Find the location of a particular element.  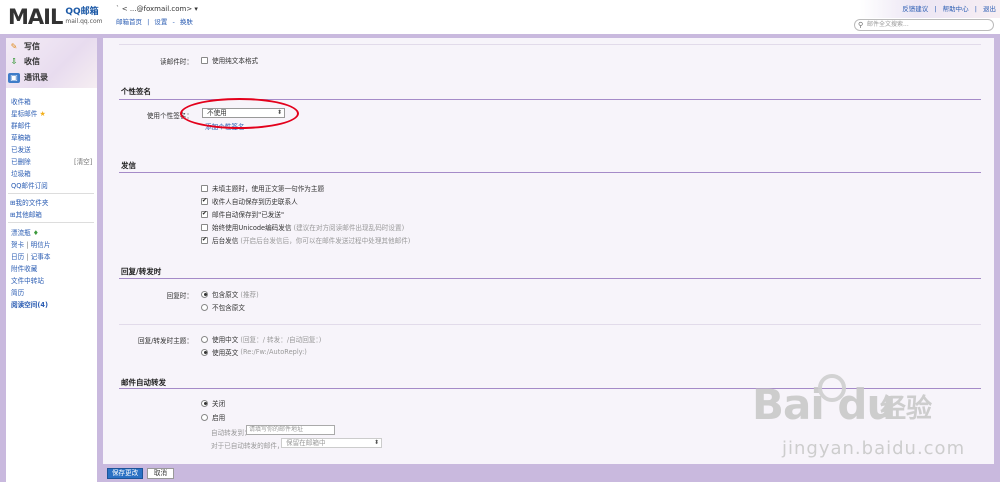

auto-subject-checkbox is located at coordinates (204, 188).